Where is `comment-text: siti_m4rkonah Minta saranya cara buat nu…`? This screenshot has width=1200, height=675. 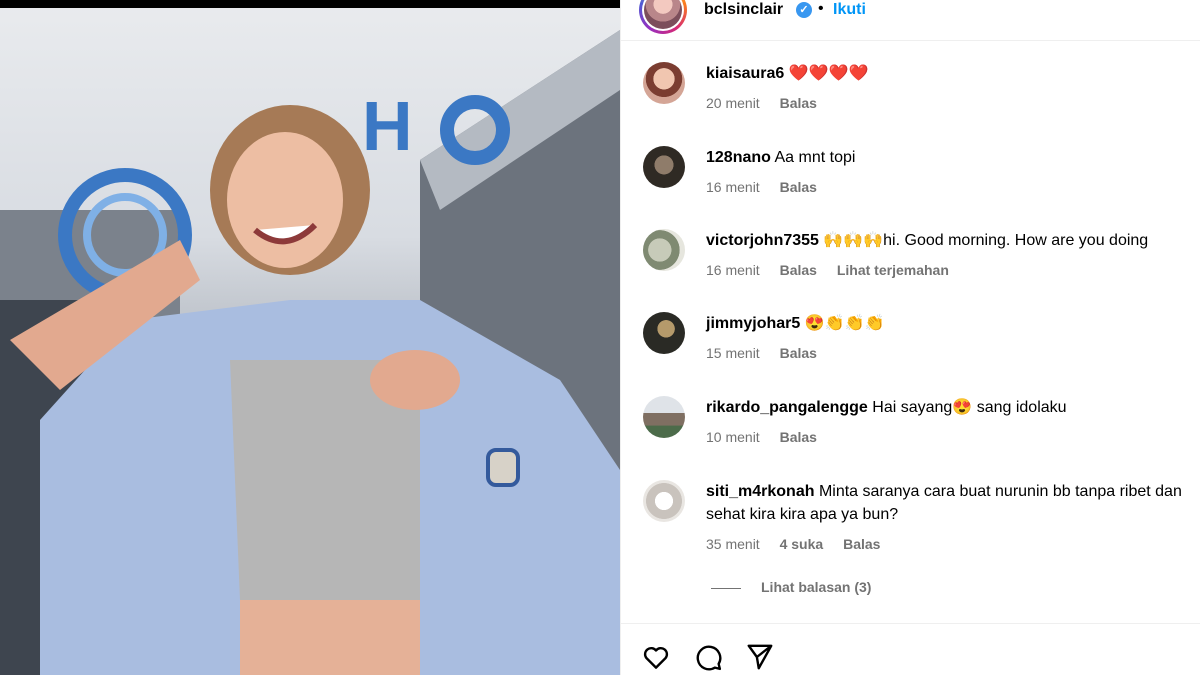 comment-text: siti_m4rkonah Minta saranya cara buat nu… is located at coordinates (951, 503).